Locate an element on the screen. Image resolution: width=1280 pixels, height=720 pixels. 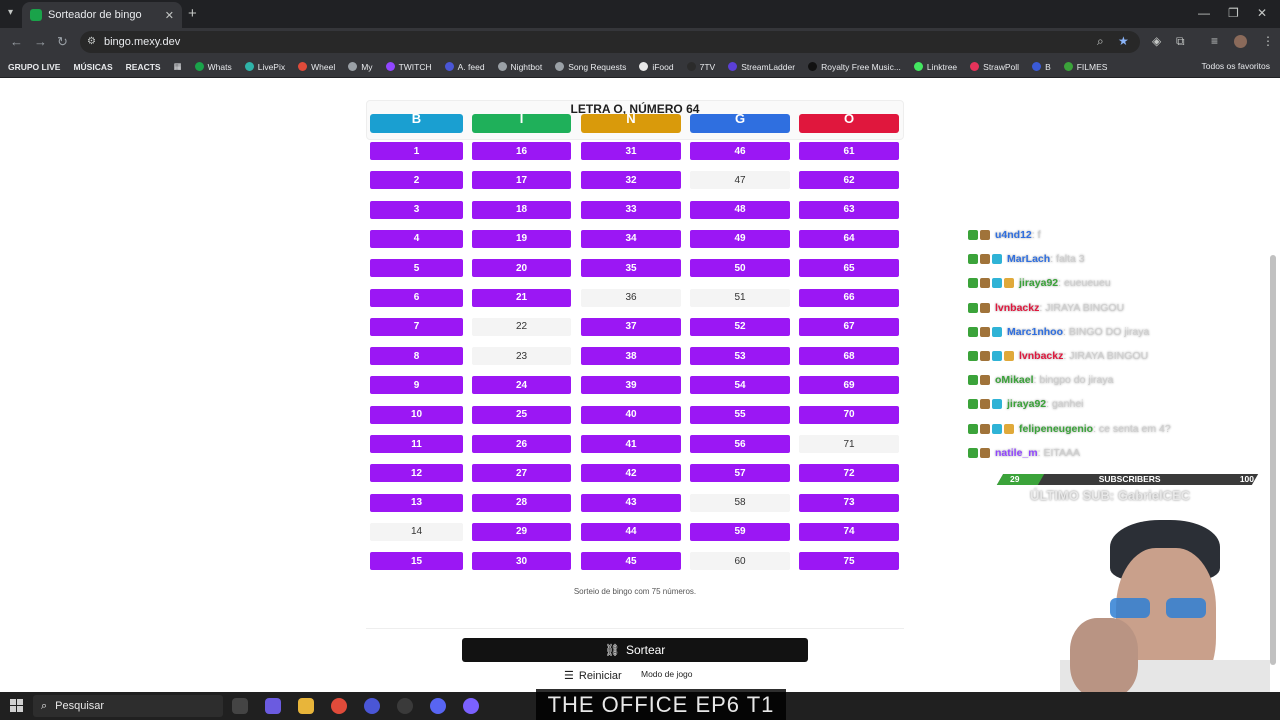
restore-icon: ❐ is located at coordinates (1233, 13).